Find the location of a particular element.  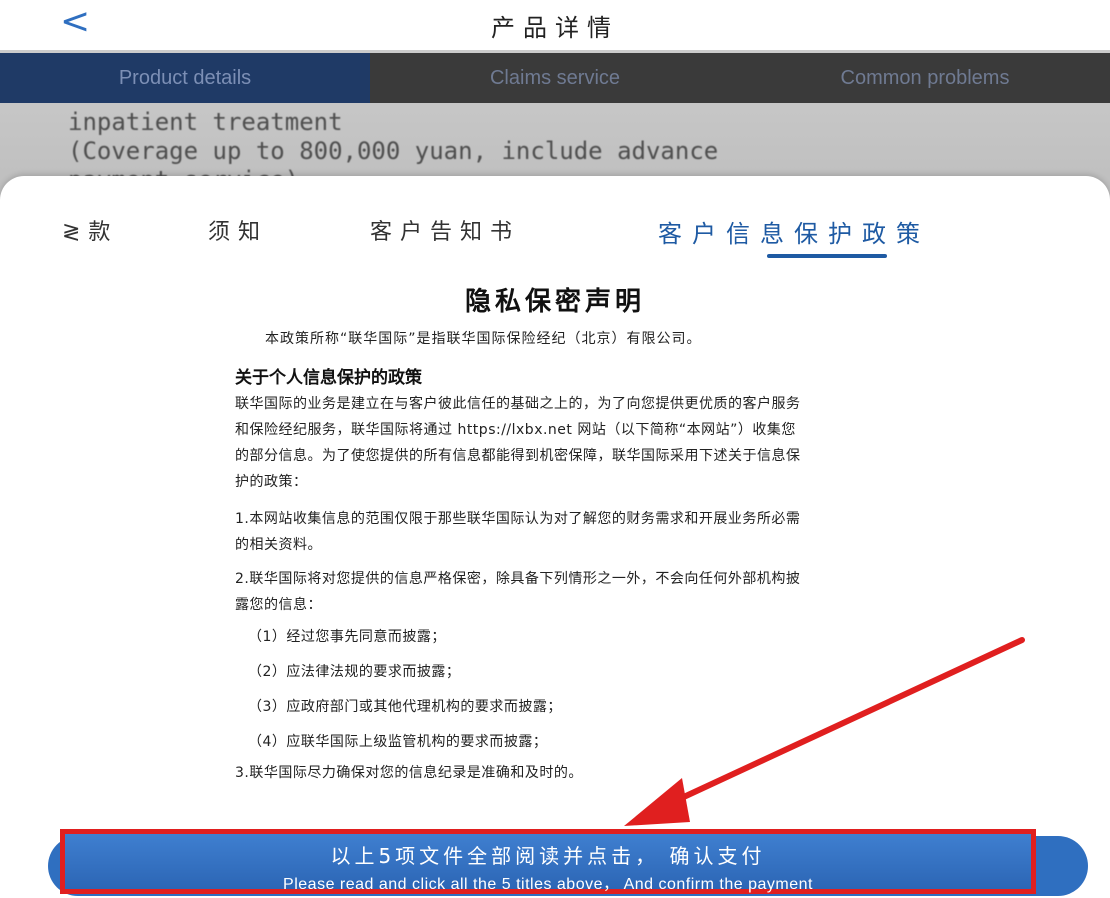

tab-claims-service: Claims service is located at coordinates (555, 78).